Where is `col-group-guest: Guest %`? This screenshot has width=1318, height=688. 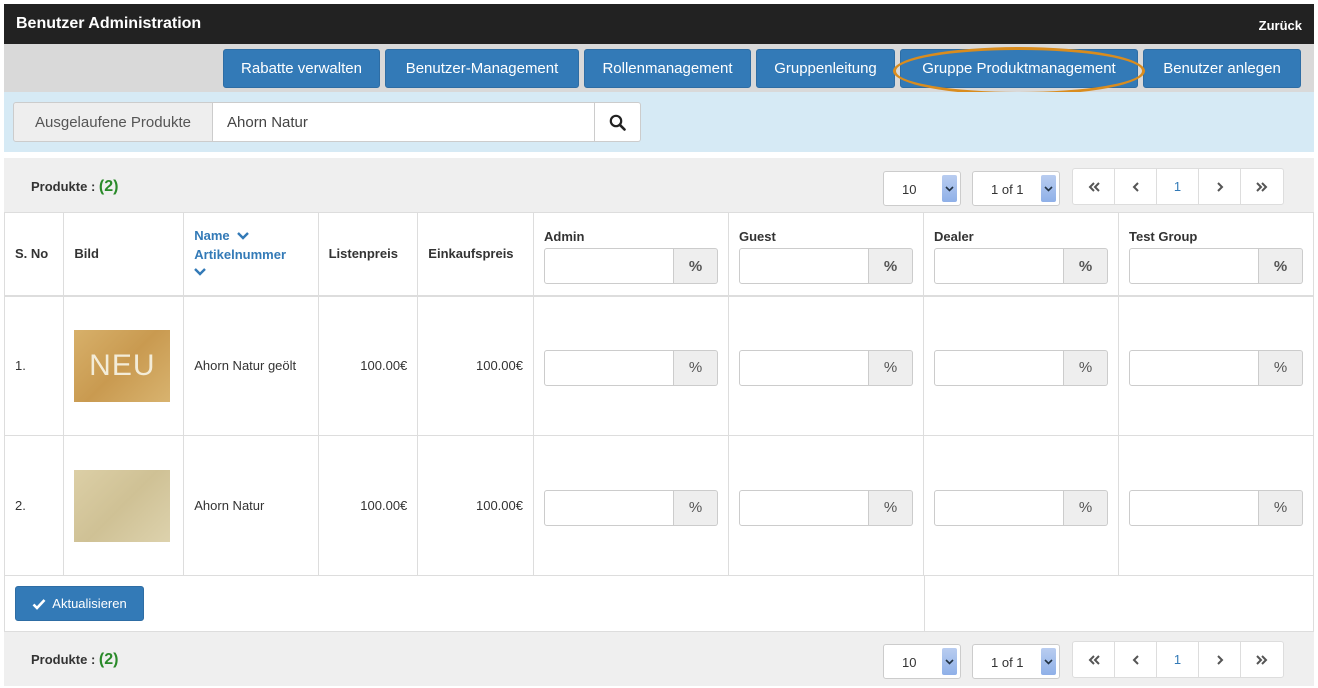 col-group-guest: Guest % is located at coordinates (825, 254).